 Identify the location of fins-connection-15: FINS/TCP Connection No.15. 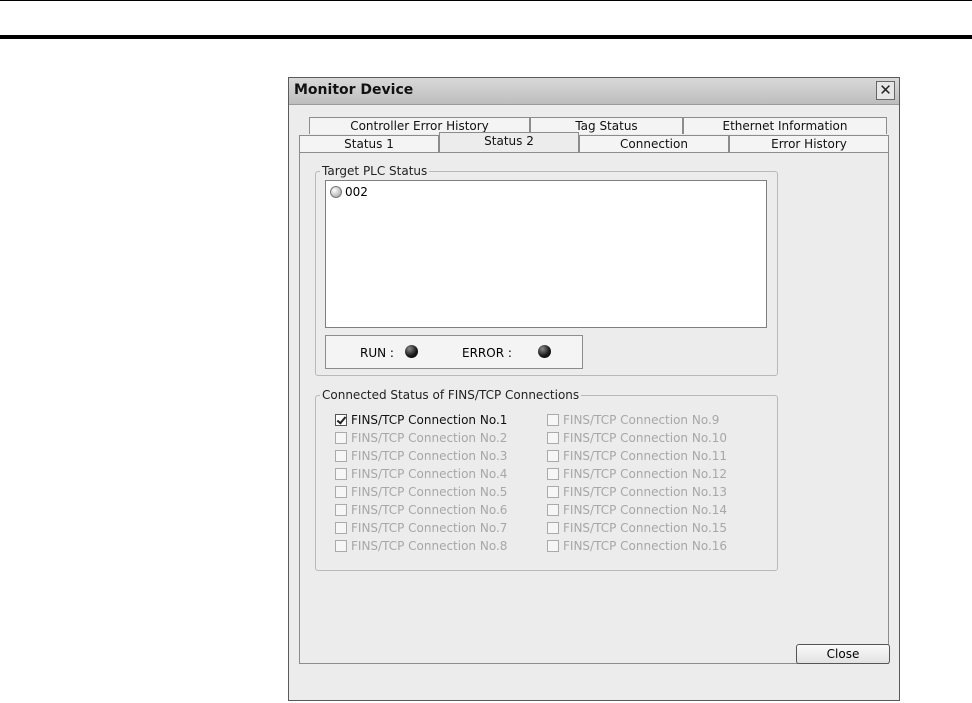
(637, 528).